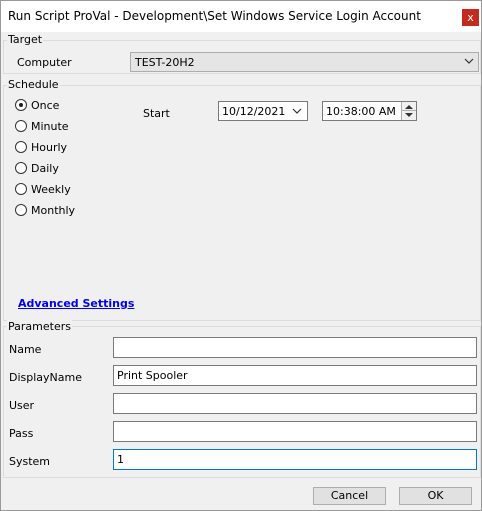 This screenshot has height=511, width=482. What do you see at coordinates (21, 189) in the screenshot?
I see `radio-weekly-circle` at bounding box center [21, 189].